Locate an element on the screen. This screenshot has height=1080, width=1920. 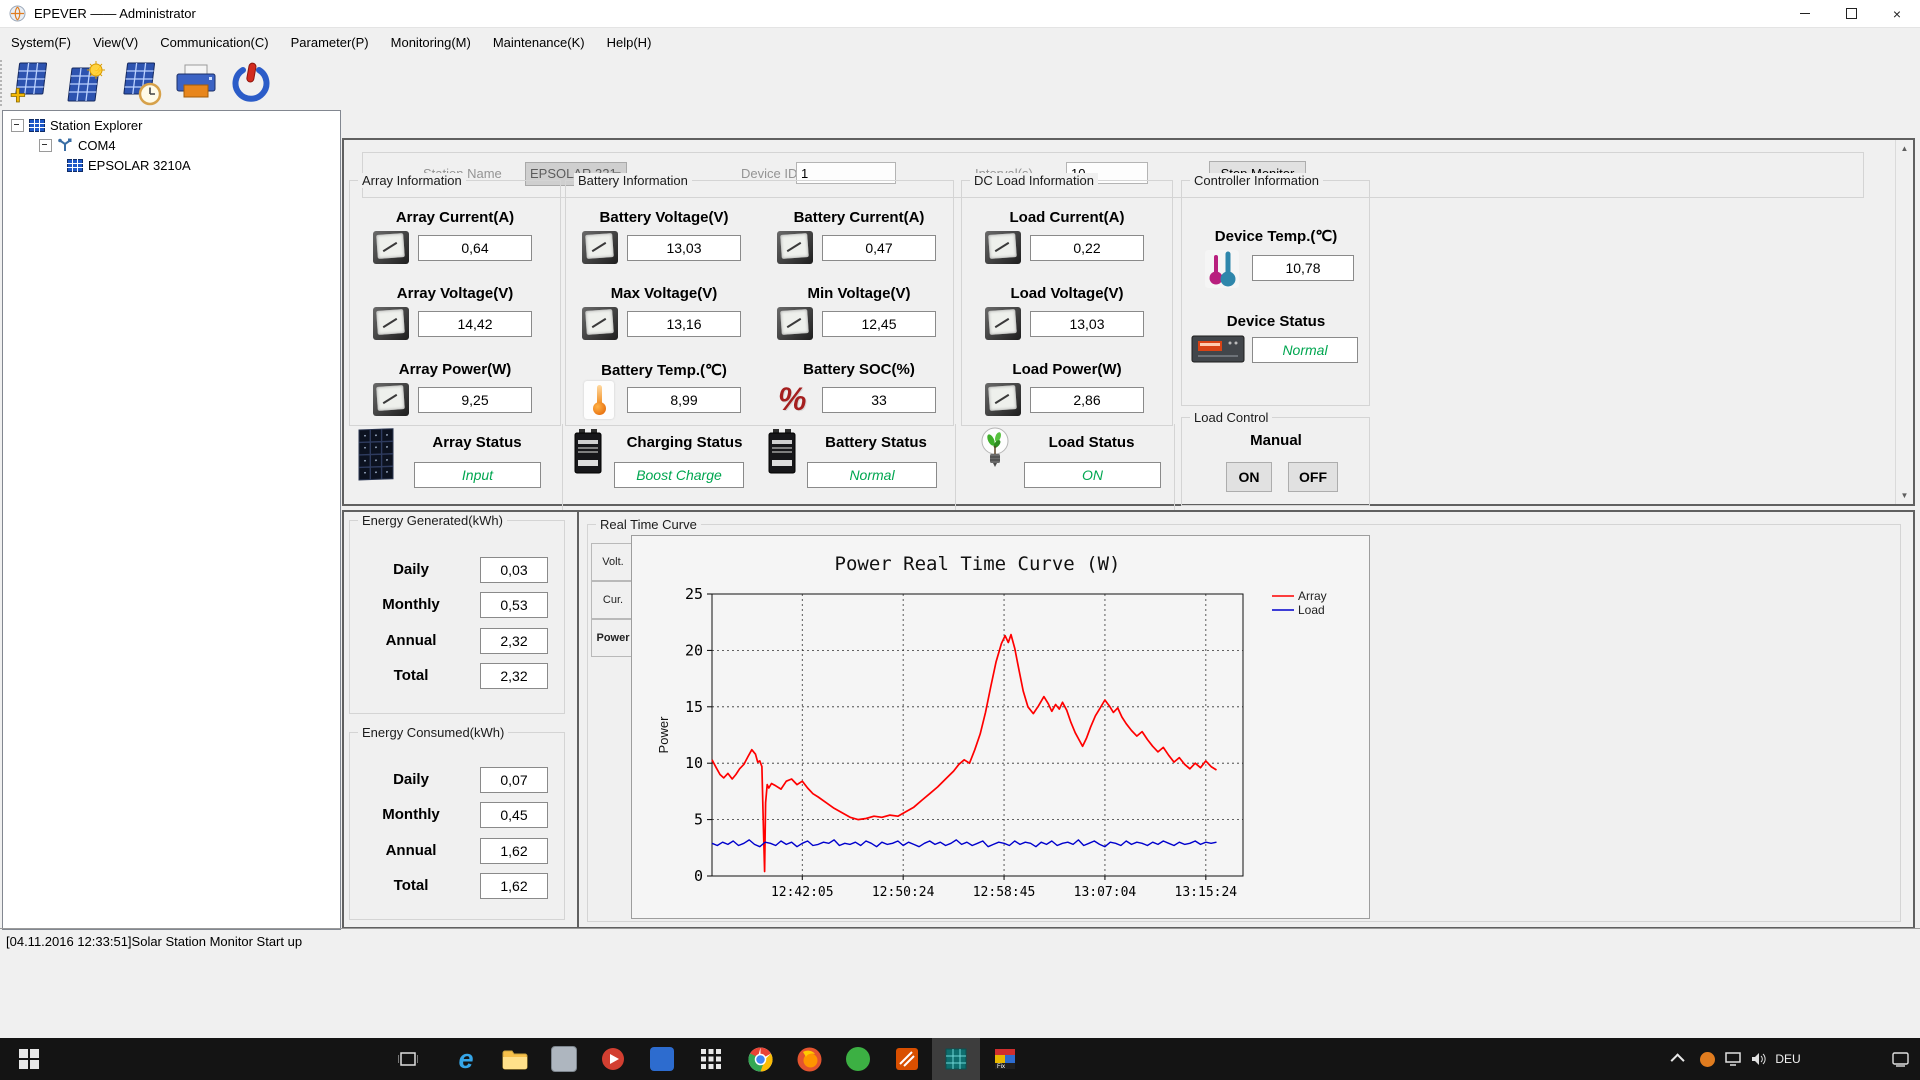
device-id-label: Device ID is located at coordinates (769, 173).